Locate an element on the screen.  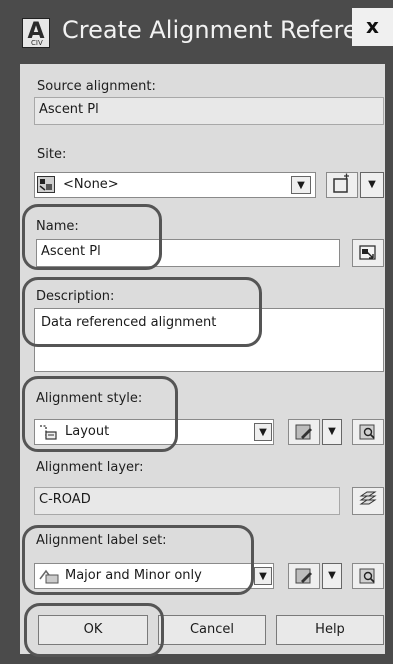
alignment-layer-label: Alignment layer: is located at coordinates (90, 467).